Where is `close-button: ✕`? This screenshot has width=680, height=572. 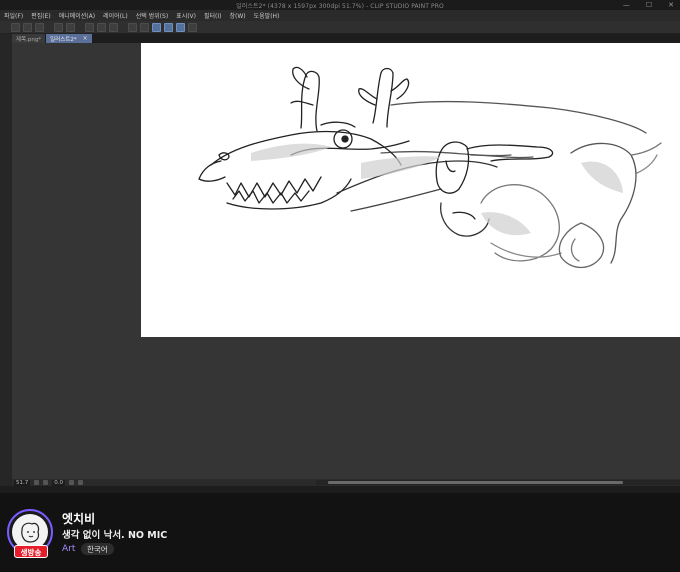
close-button: ✕ is located at coordinates (671, 5).